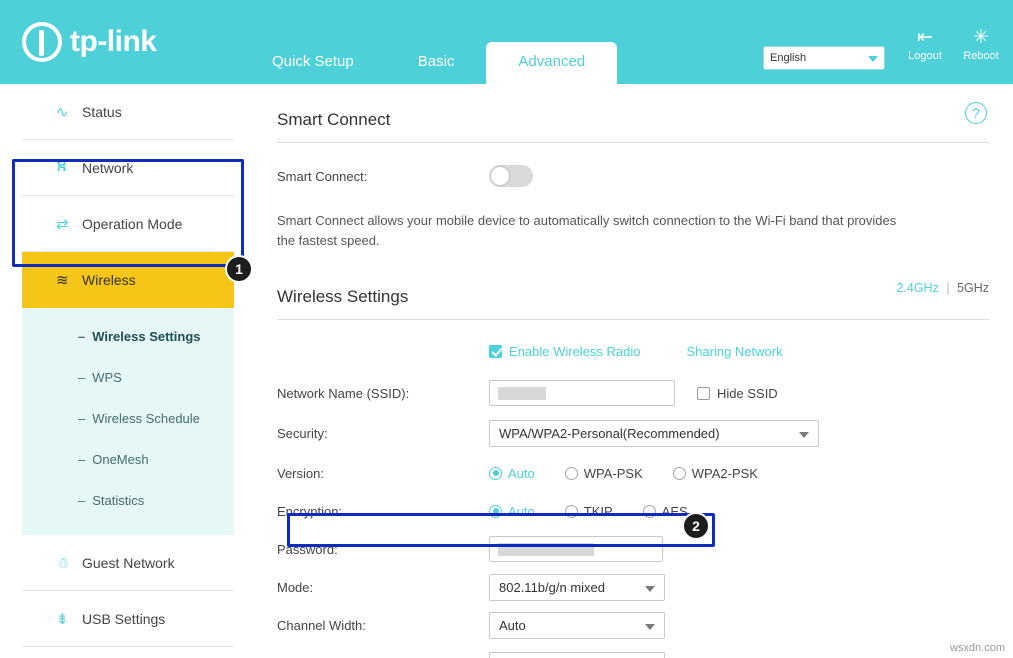 Image resolution: width=1013 pixels, height=658 pixels. I want to click on reboot-icon: ✳, so click(981, 37).